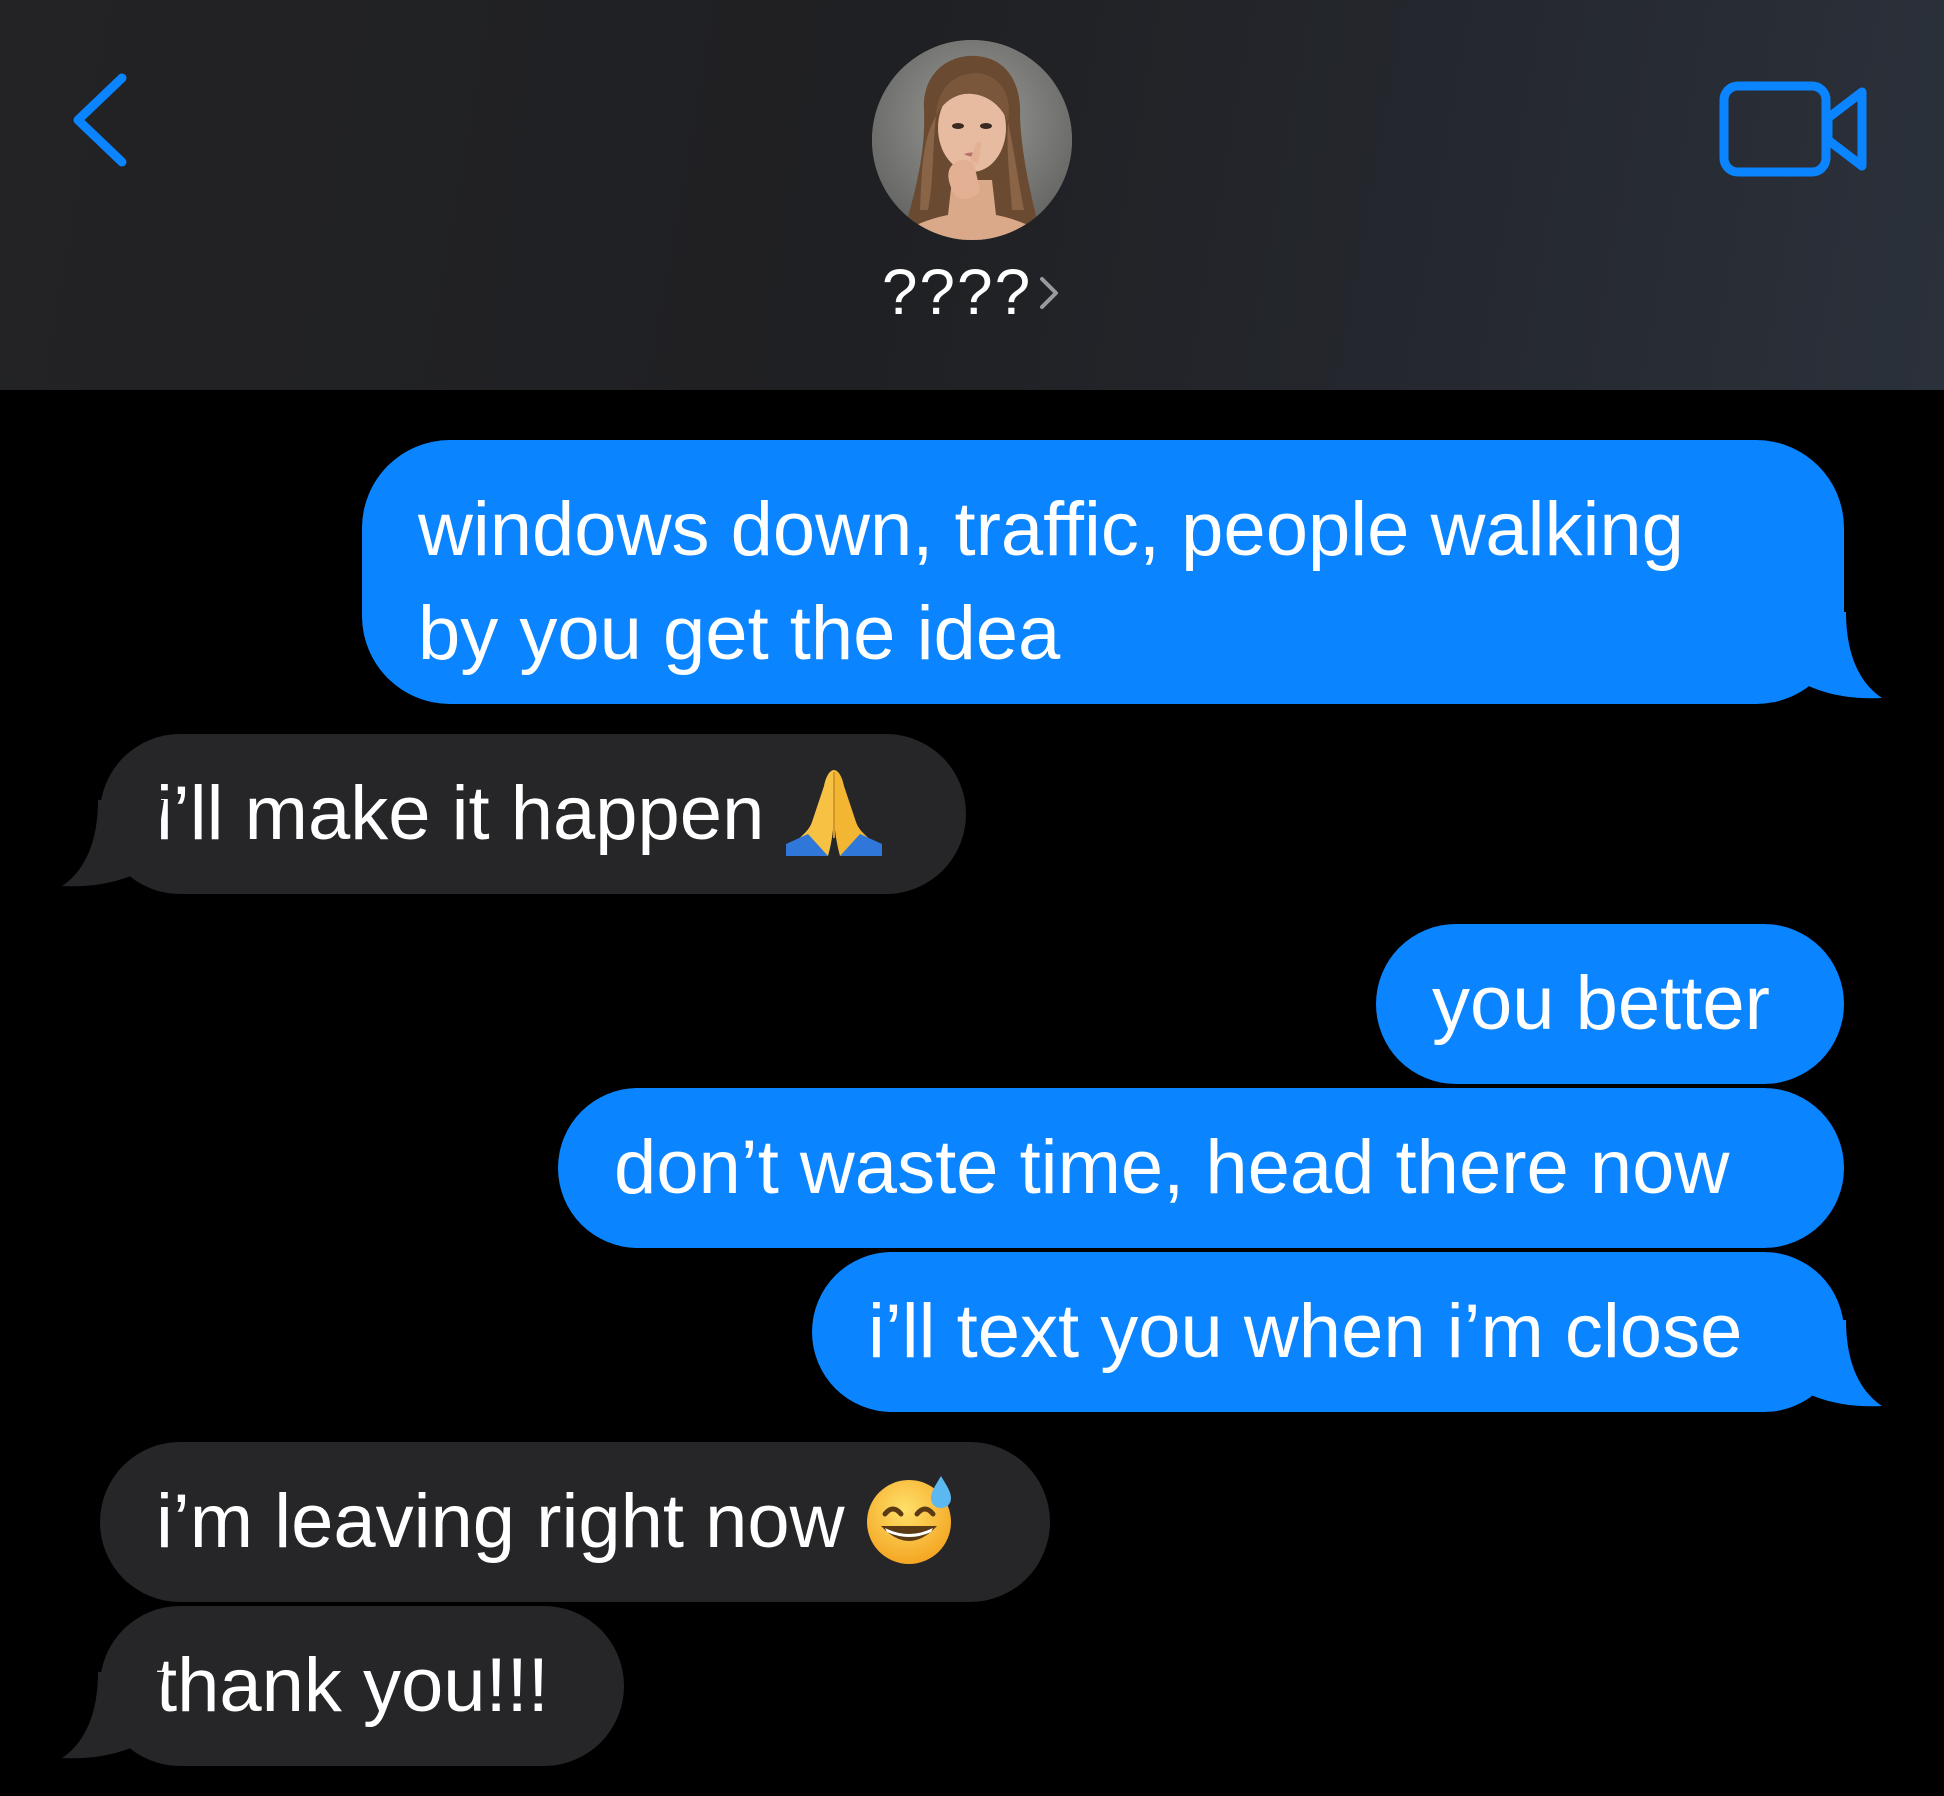  Describe the element at coordinates (908, 1519) in the screenshot. I see `grinning-face-with-sweat-emoji` at that location.